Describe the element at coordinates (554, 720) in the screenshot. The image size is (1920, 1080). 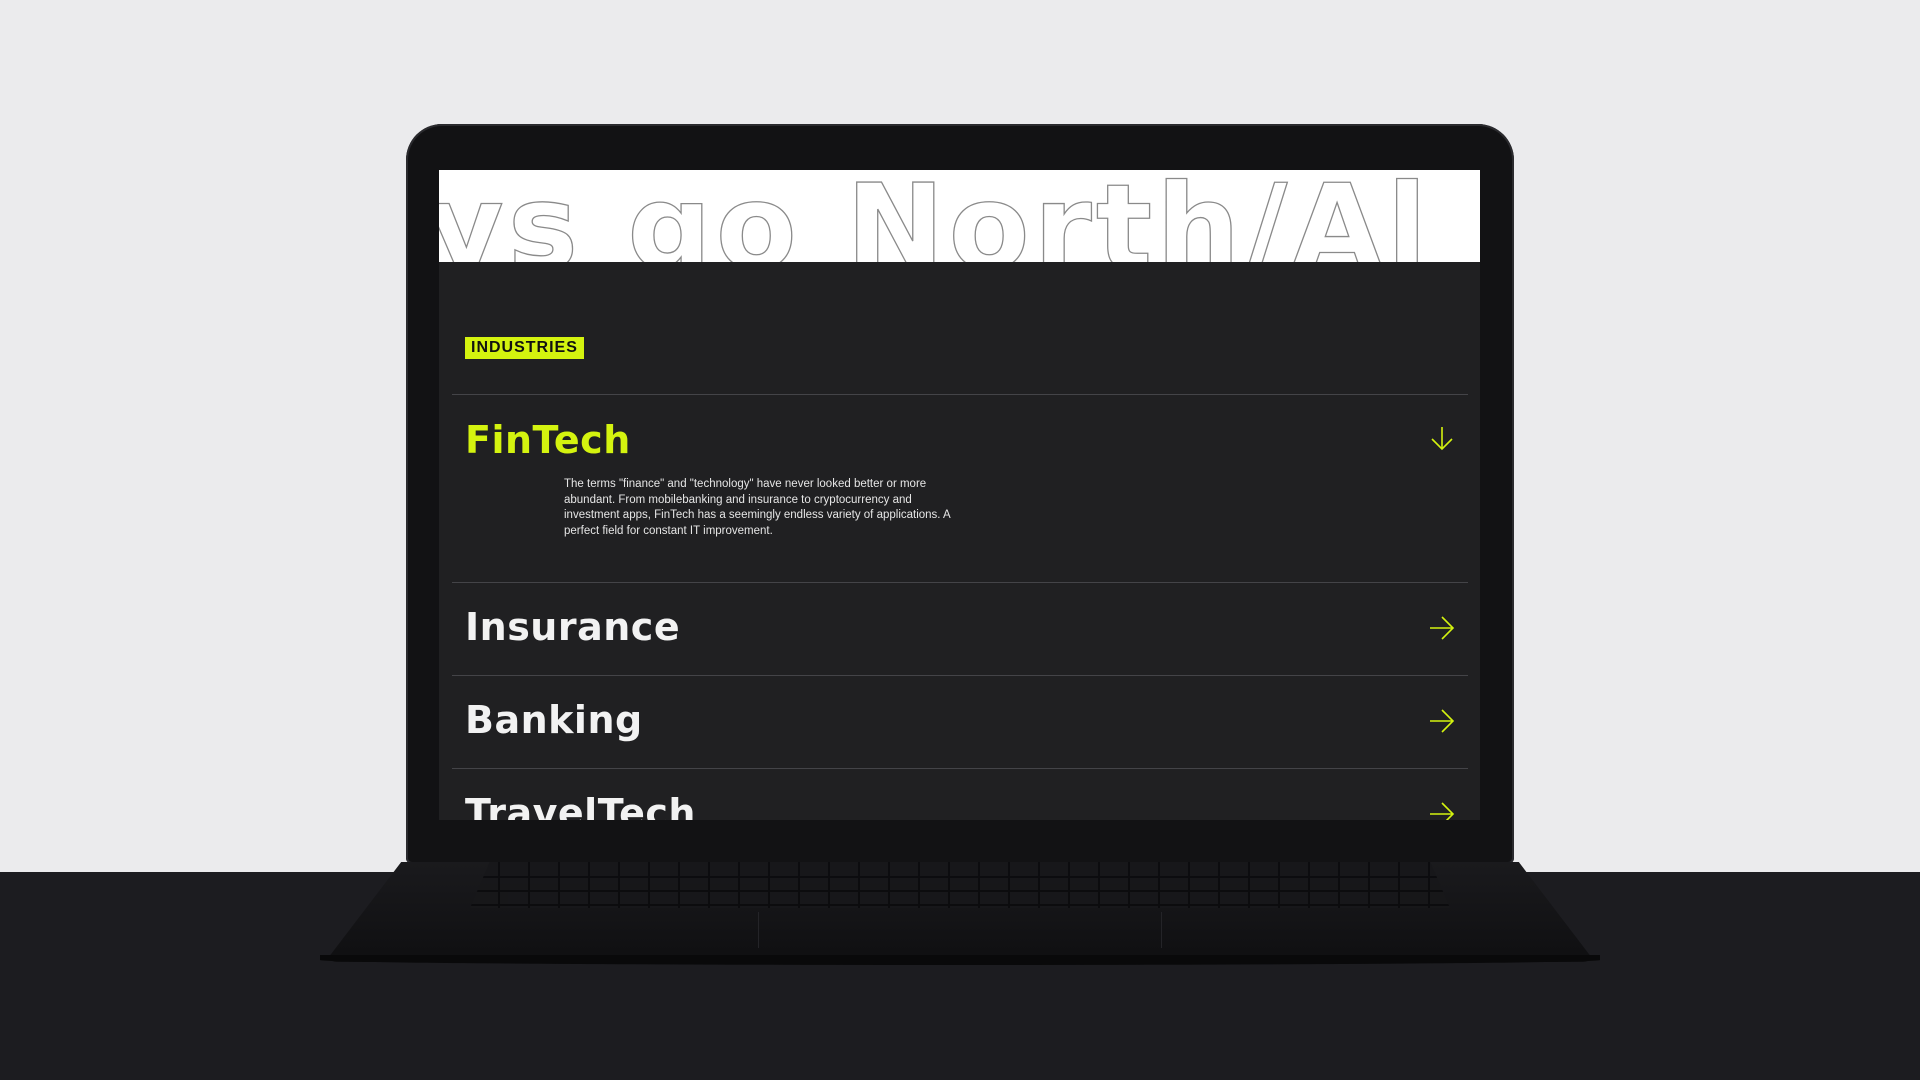
I see `industry-item-banking: Banking` at that location.